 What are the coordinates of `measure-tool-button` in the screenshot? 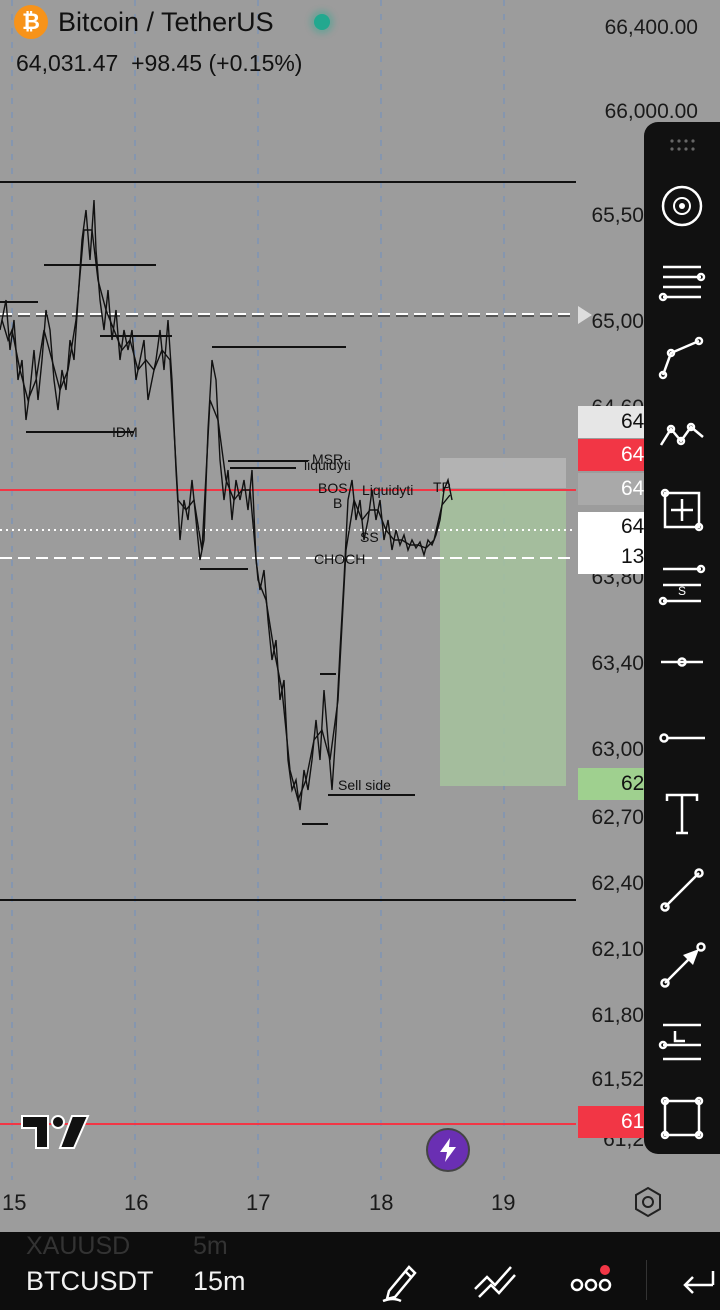 It's located at (682, 510).